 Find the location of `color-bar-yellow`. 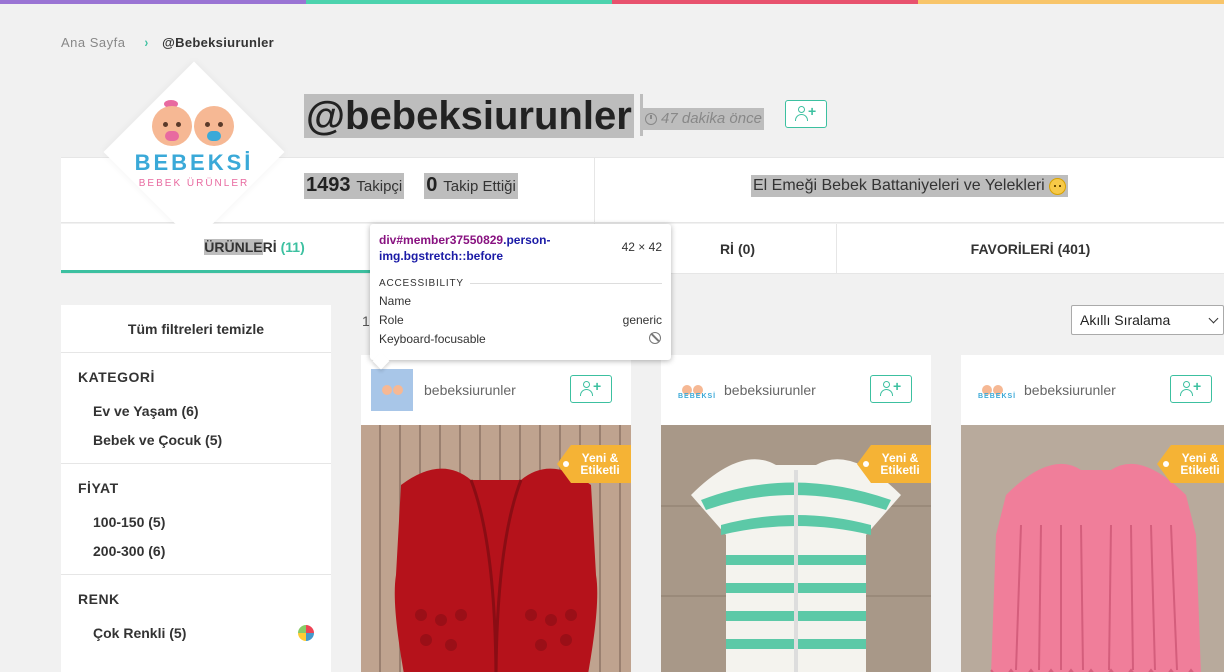

color-bar-yellow is located at coordinates (1071, 2).